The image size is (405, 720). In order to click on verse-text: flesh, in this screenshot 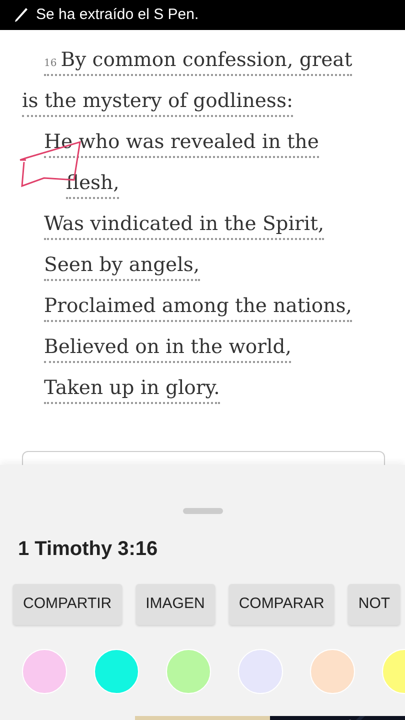, I will do `click(93, 185)`.